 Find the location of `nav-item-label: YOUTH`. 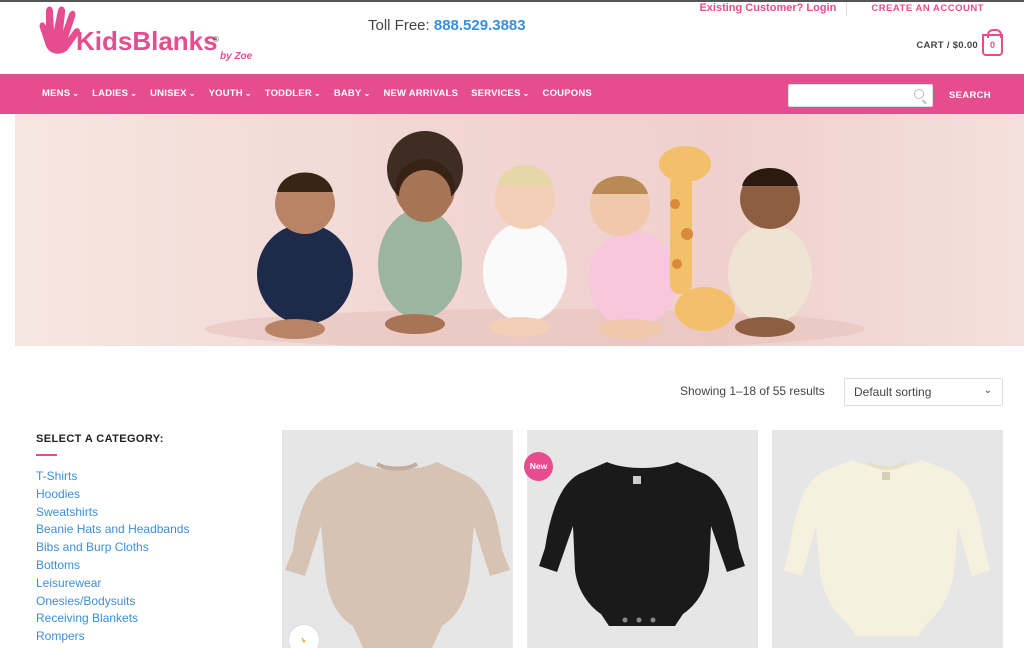

nav-item-label: YOUTH is located at coordinates (225, 93).